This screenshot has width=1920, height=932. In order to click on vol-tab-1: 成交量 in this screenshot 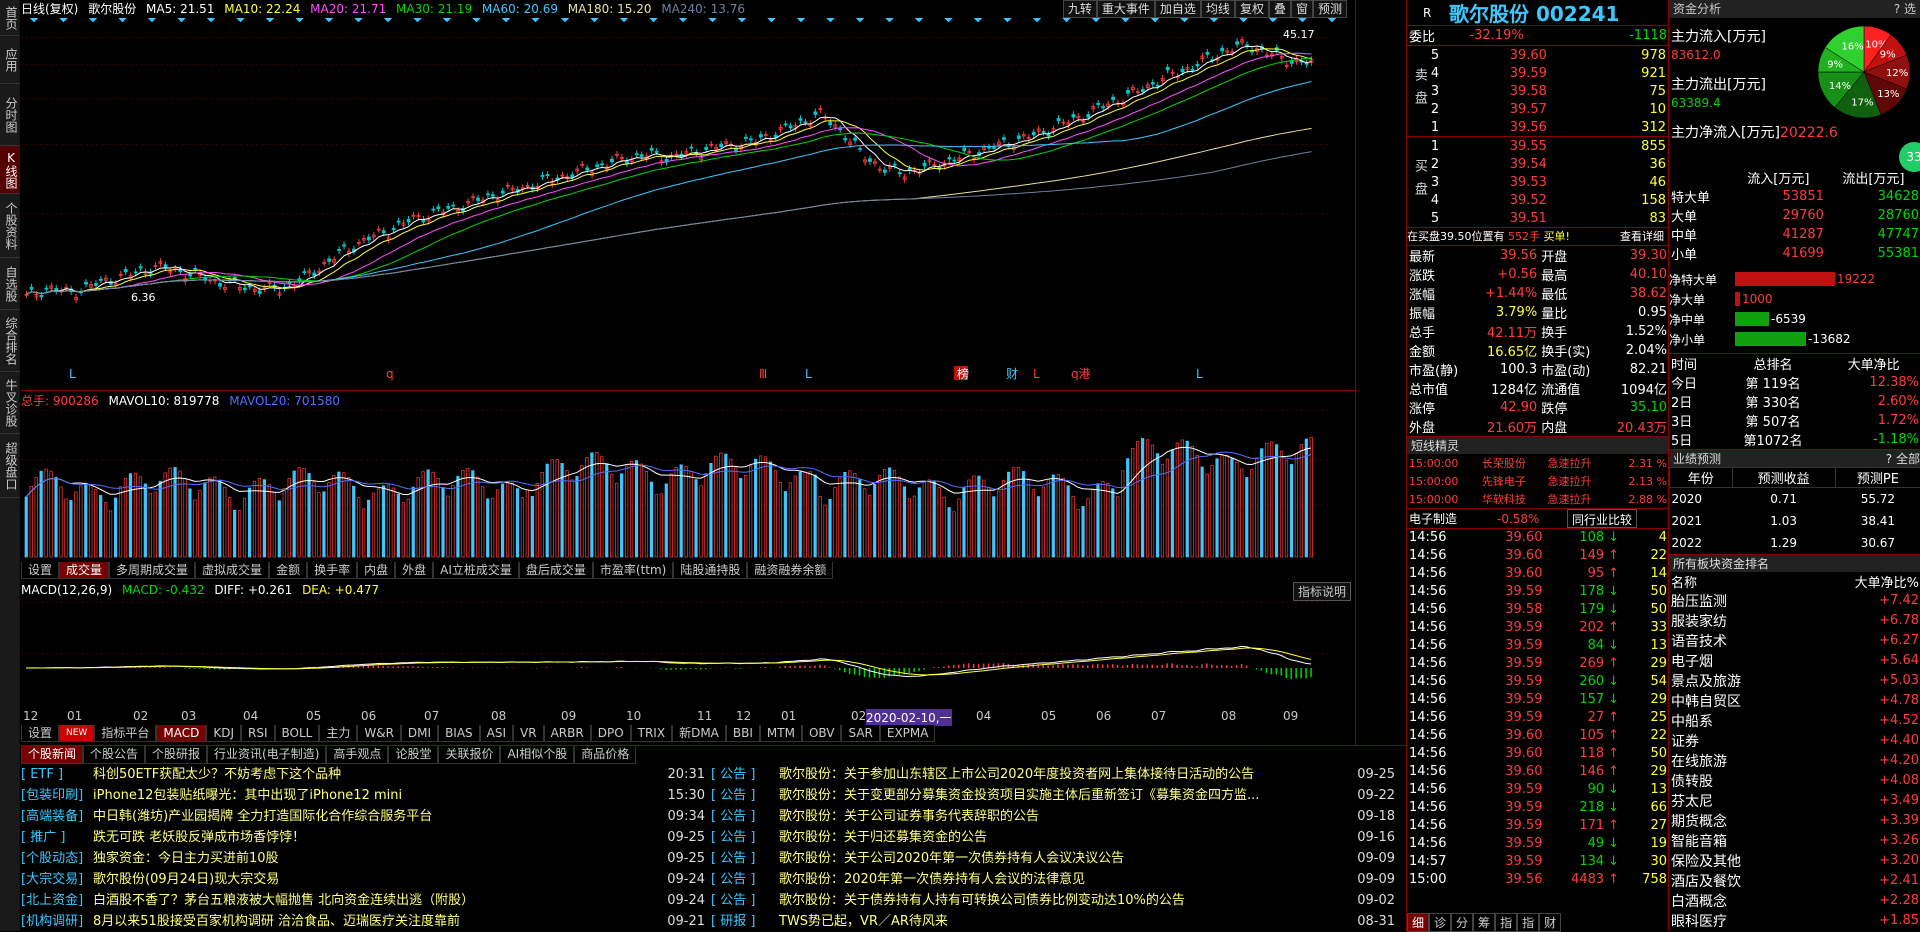, I will do `click(84, 570)`.